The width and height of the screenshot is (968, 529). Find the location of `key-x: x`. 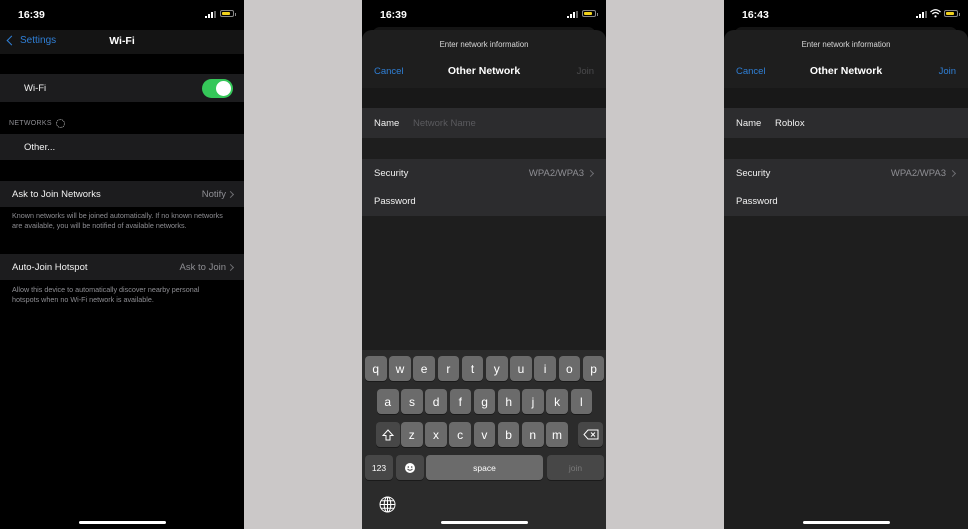

key-x: x is located at coordinates (436, 434).